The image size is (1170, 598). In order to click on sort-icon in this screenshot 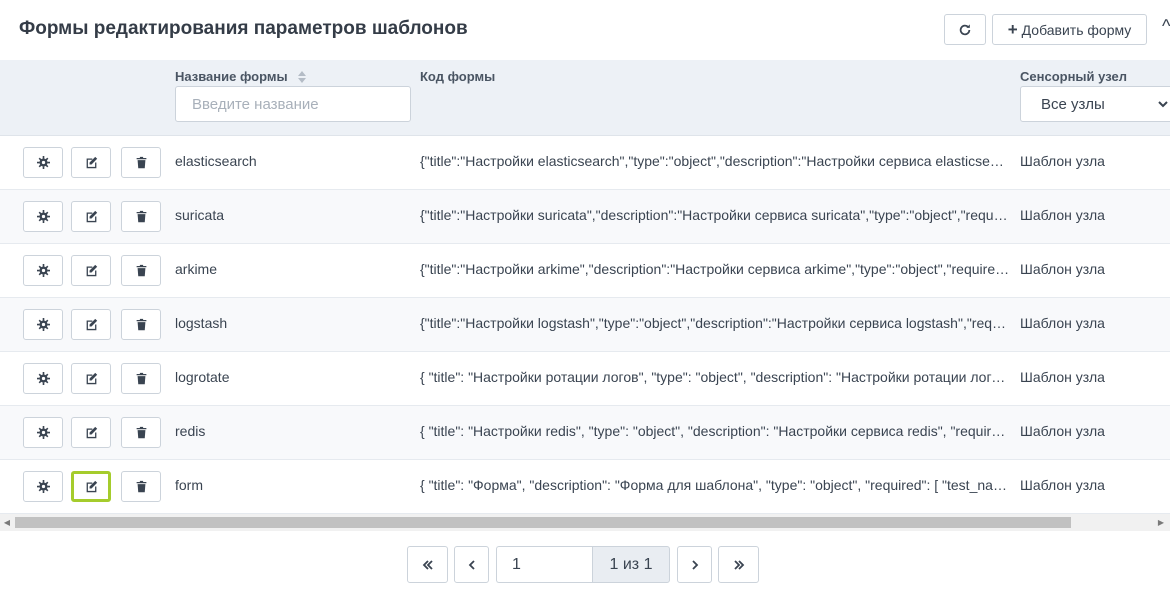, I will do `click(301, 76)`.